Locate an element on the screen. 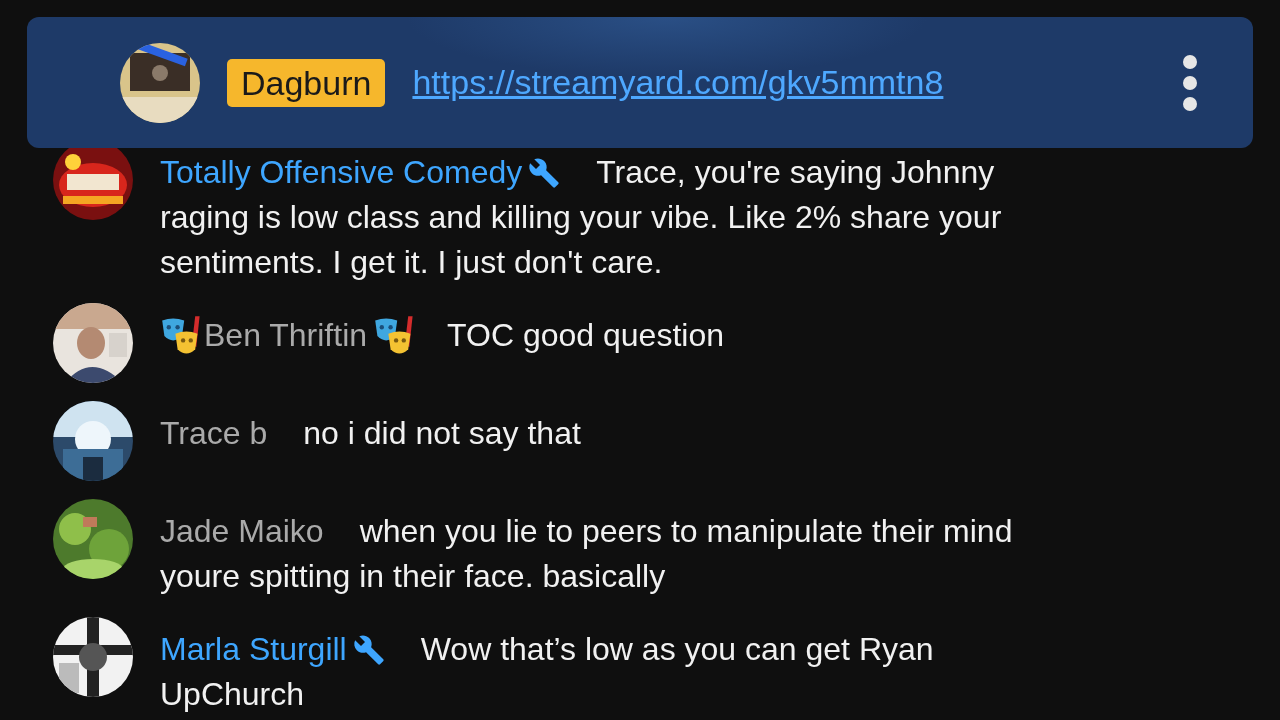 This screenshot has height=720, width=1280. message-text: sentiments. I get it. I just don't care. is located at coordinates (411, 262).